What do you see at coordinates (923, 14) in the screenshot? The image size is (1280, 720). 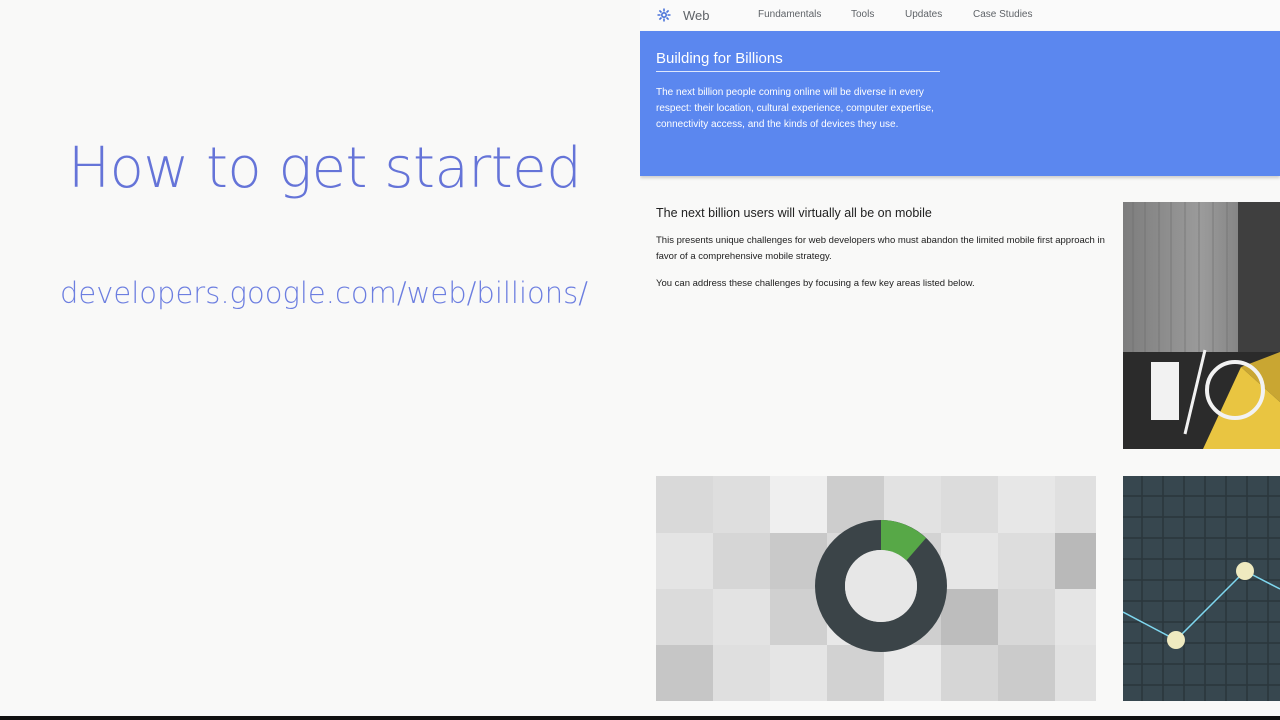 I see `nav-updates: Updates` at bounding box center [923, 14].